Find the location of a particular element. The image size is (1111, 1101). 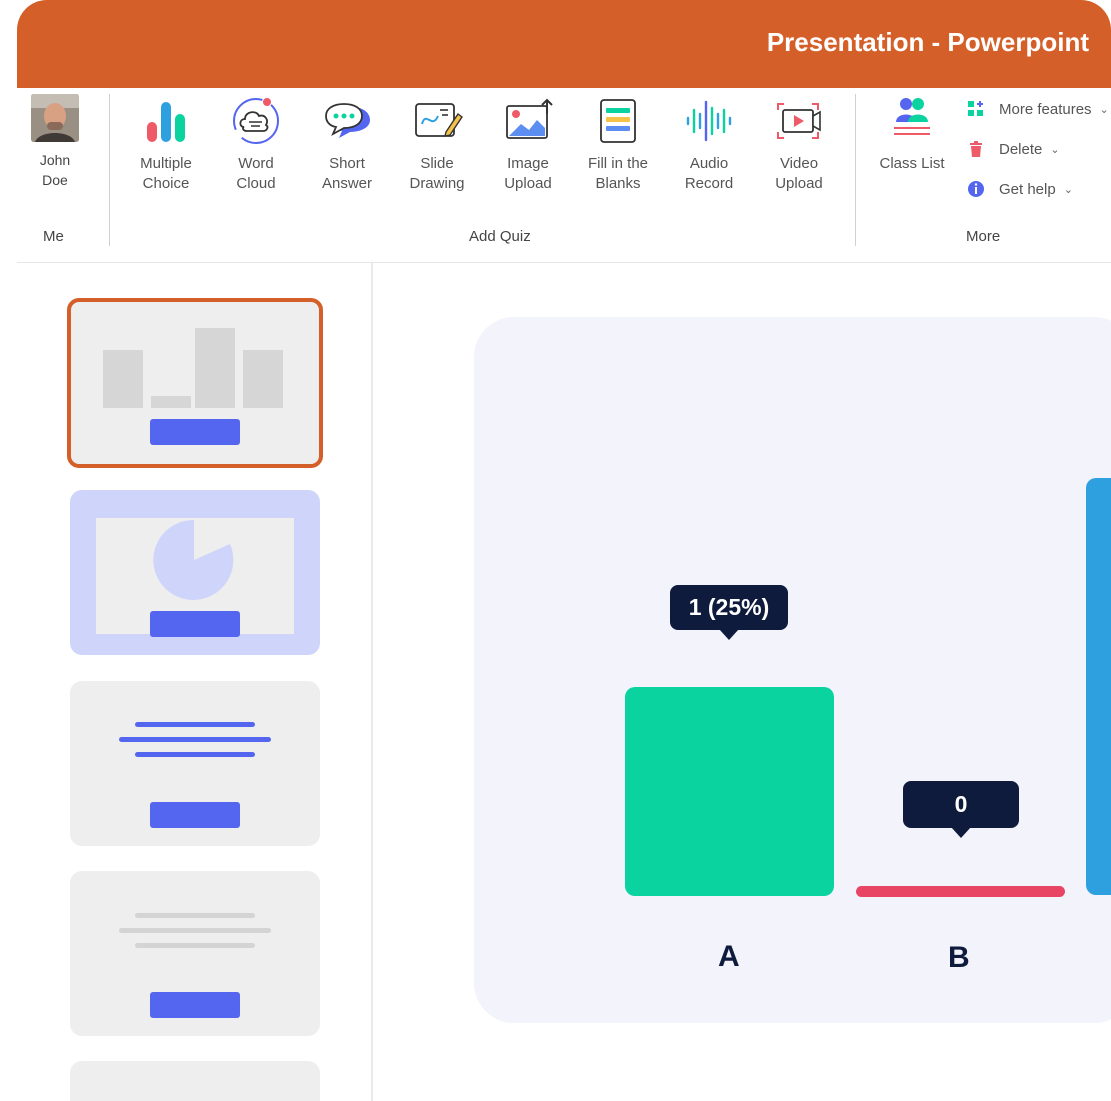

bar-b-tooltip: 0 is located at coordinates (961, 809).